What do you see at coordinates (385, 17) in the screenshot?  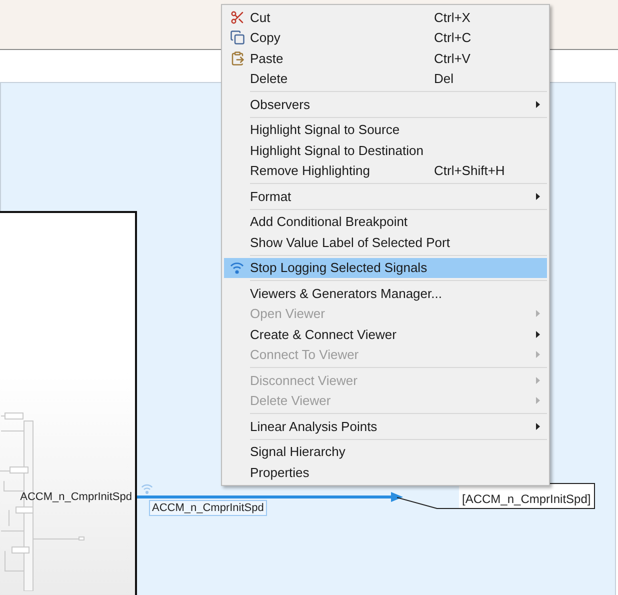 I see `menu-item: Cut Ctrl+X` at bounding box center [385, 17].